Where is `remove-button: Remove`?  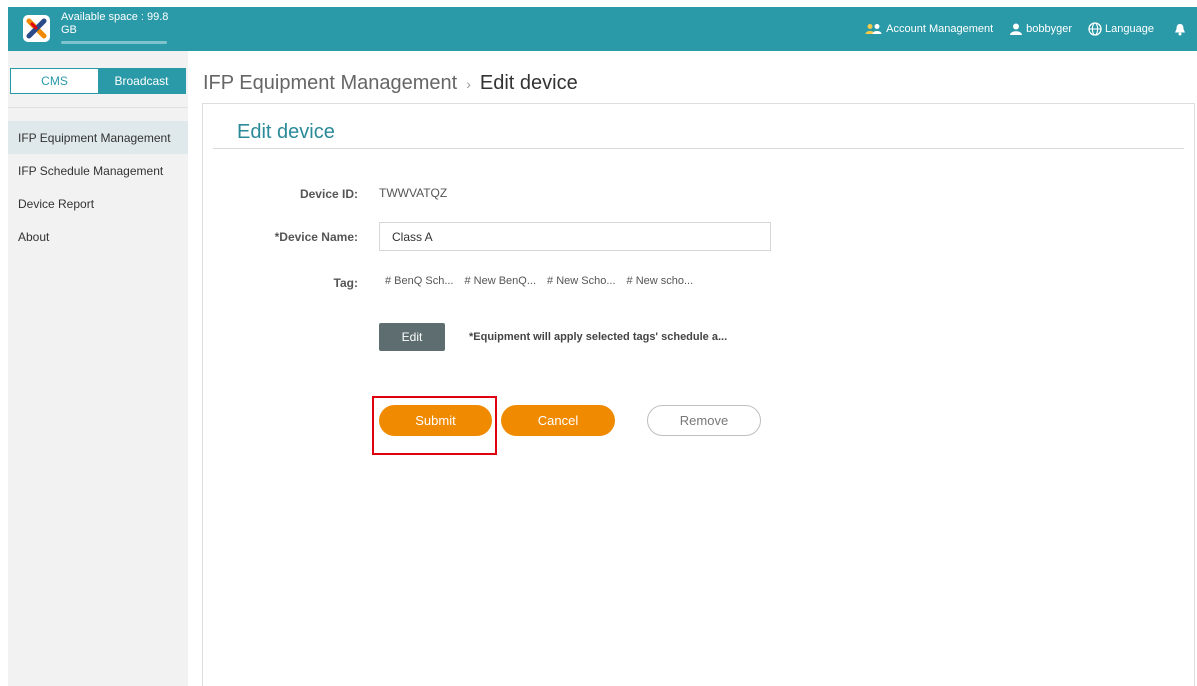
remove-button: Remove is located at coordinates (704, 420).